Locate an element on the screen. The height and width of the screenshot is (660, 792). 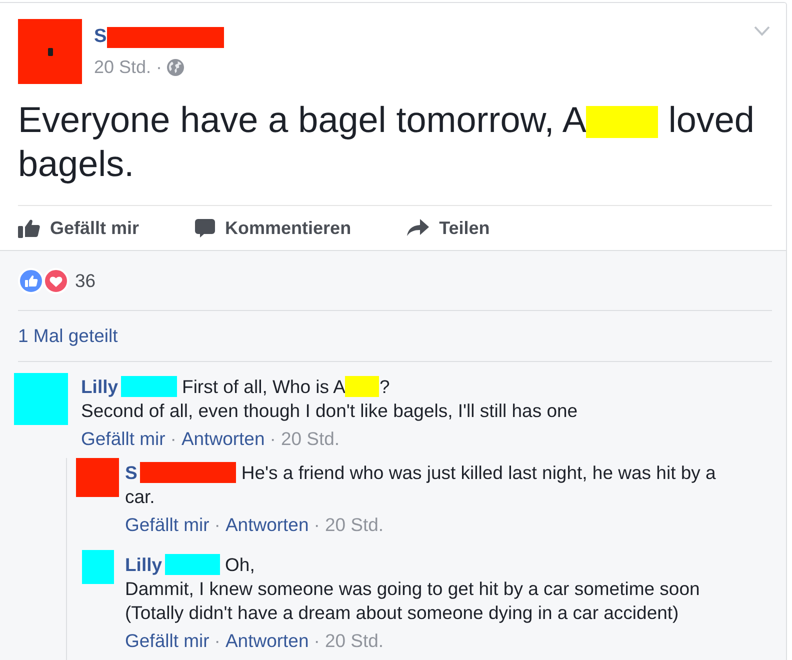
shares-link: 1 Mal geteilt is located at coordinates (68, 336).